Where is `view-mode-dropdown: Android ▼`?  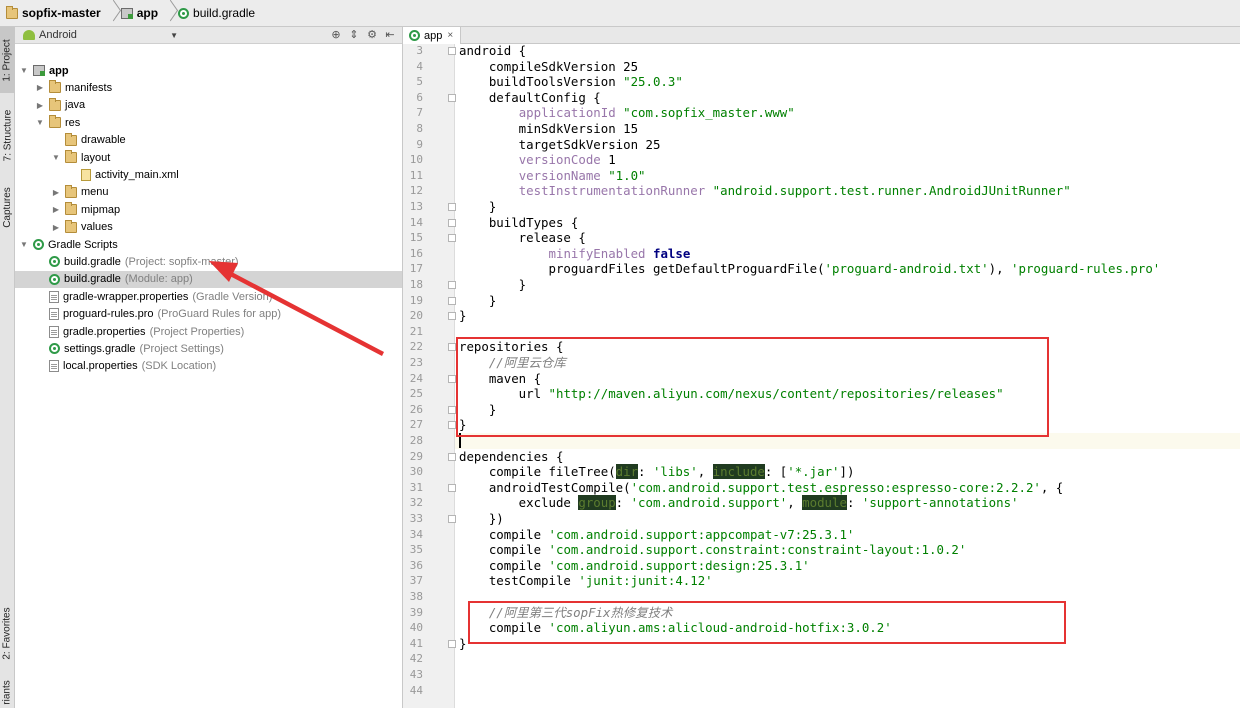 view-mode-dropdown: Android ▼ is located at coordinates (100, 35).